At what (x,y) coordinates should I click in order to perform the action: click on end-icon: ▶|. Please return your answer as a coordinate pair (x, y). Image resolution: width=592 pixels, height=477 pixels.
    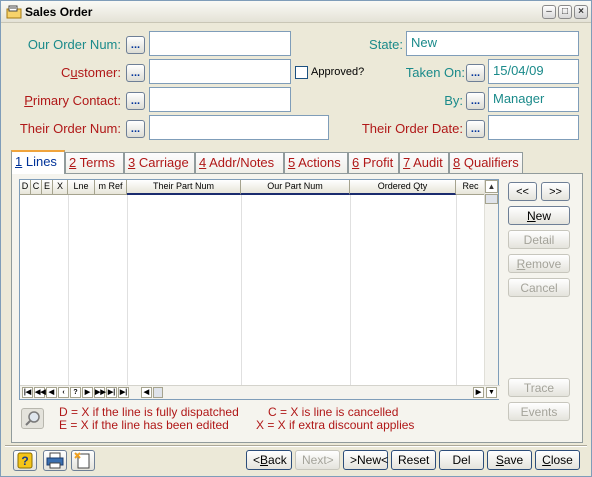
    Looking at the image, I should click on (123, 392).